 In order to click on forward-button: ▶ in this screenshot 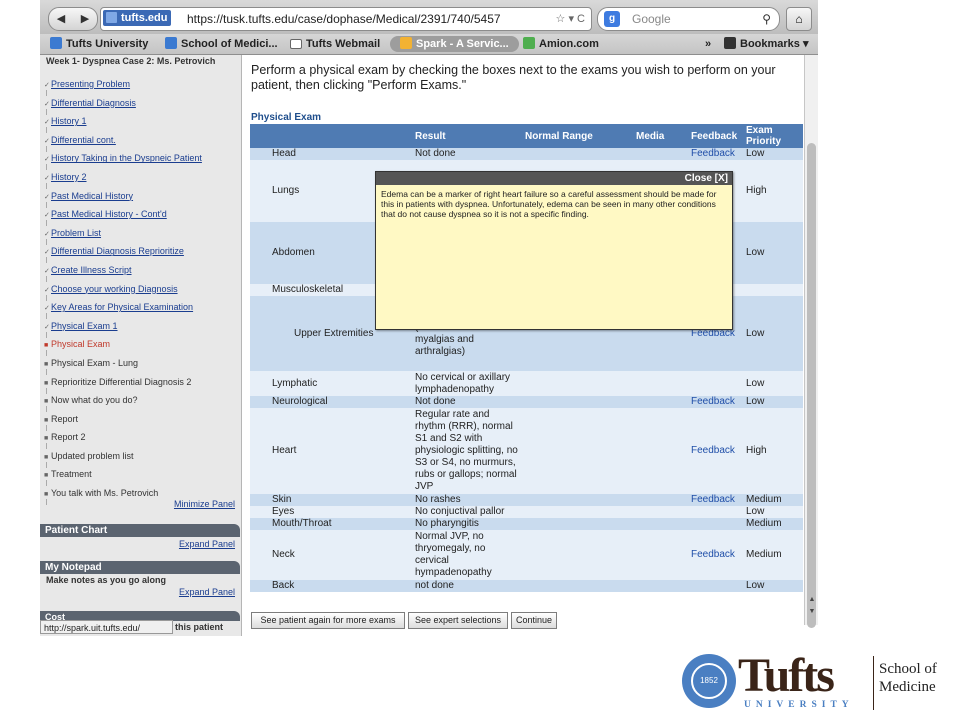, I will do `click(85, 19)`.